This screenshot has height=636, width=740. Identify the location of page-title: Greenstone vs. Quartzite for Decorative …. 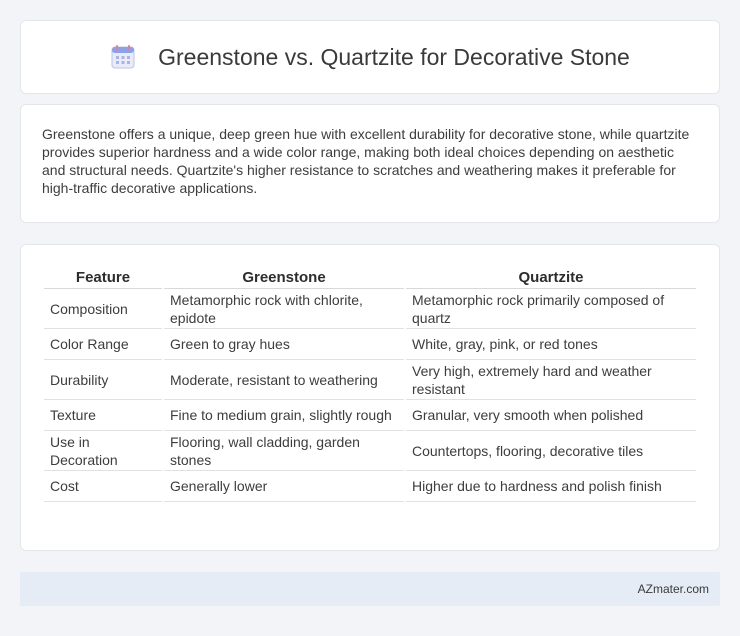
(394, 56).